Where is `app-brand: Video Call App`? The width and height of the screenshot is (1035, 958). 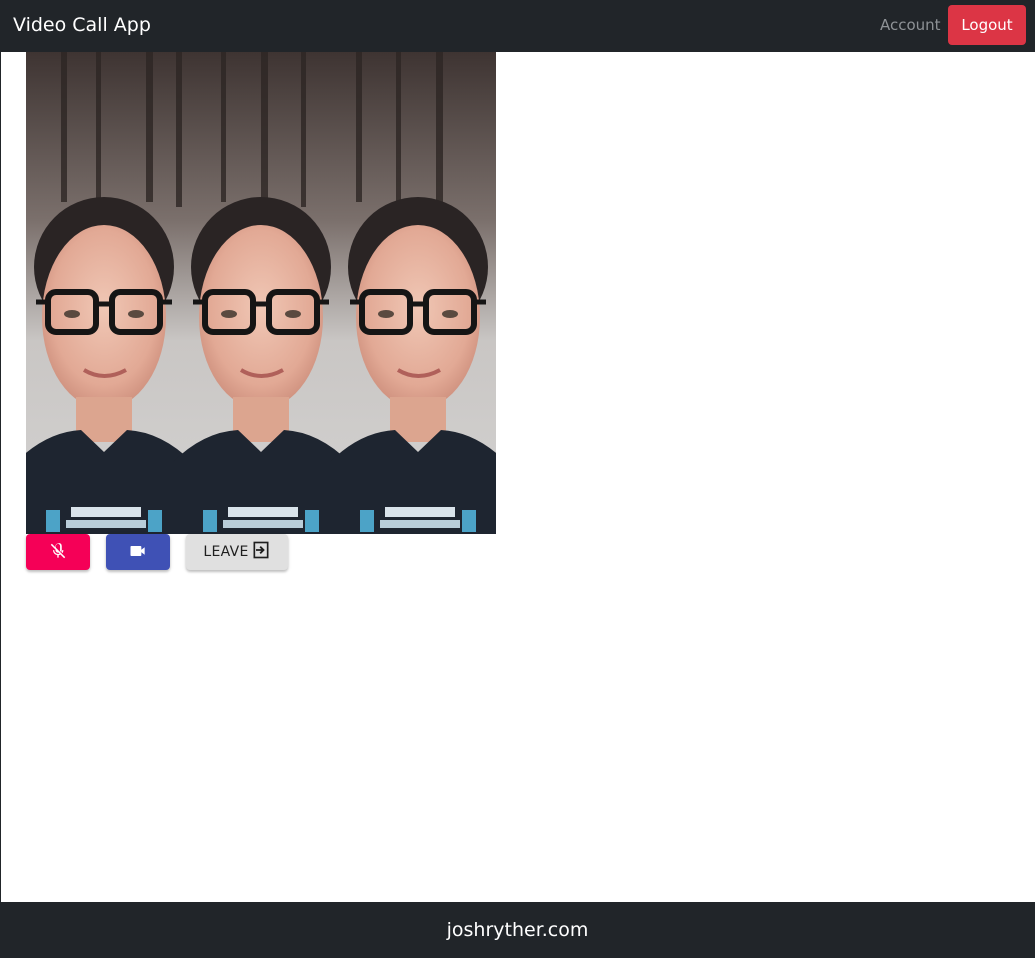 app-brand: Video Call App is located at coordinates (82, 25).